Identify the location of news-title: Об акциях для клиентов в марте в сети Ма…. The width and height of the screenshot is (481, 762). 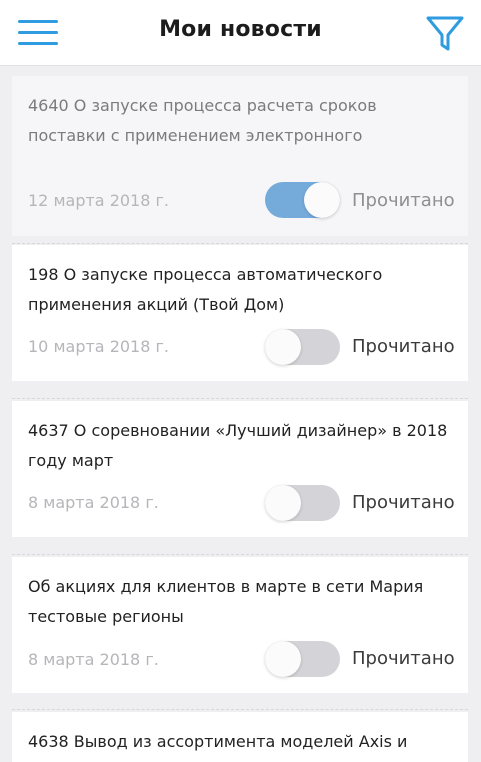
(226, 601).